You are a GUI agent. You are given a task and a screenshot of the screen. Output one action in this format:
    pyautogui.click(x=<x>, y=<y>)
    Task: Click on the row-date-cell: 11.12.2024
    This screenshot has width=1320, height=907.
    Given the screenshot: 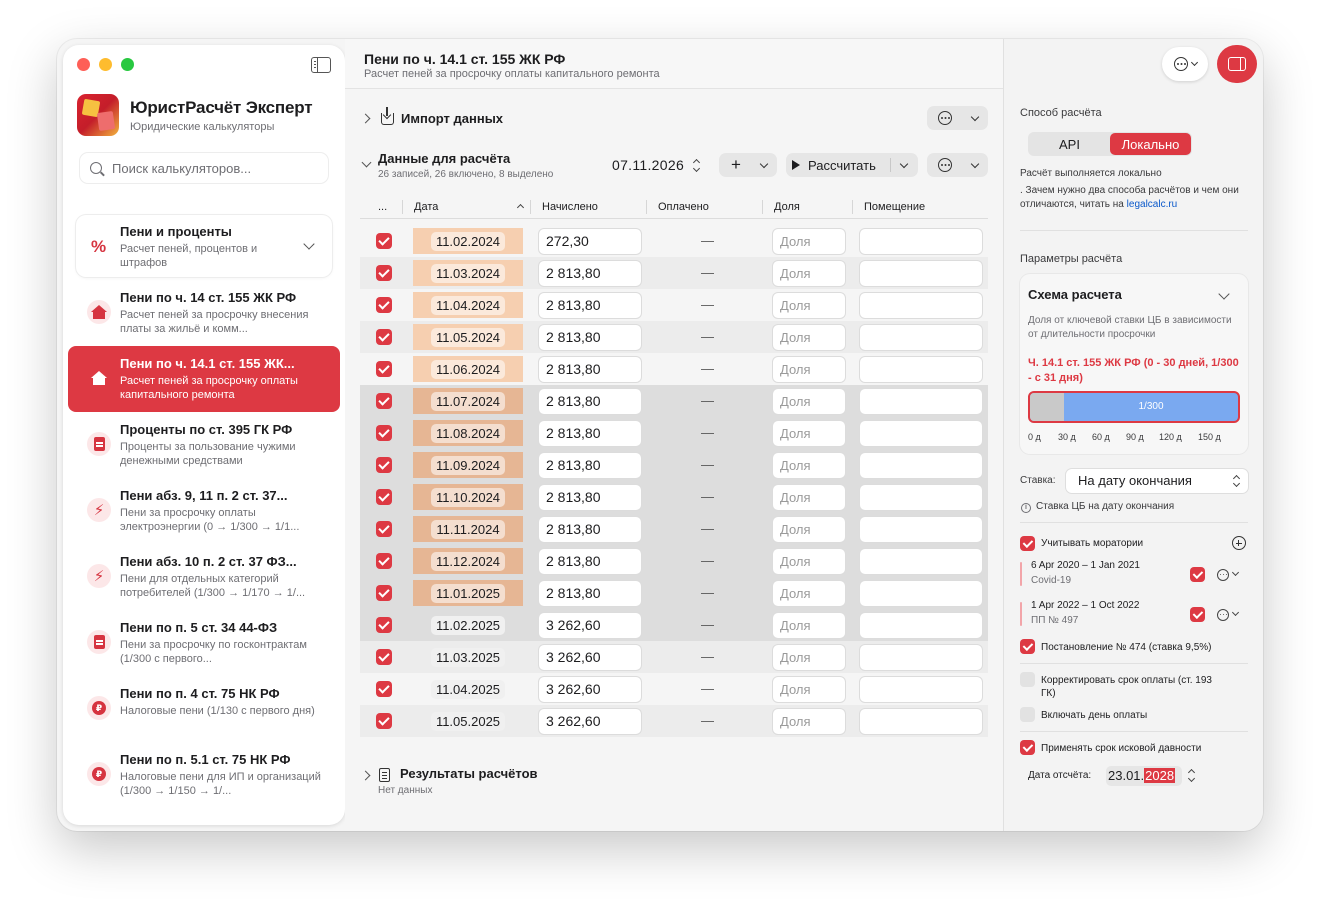 What is the action you would take?
    pyautogui.click(x=468, y=561)
    